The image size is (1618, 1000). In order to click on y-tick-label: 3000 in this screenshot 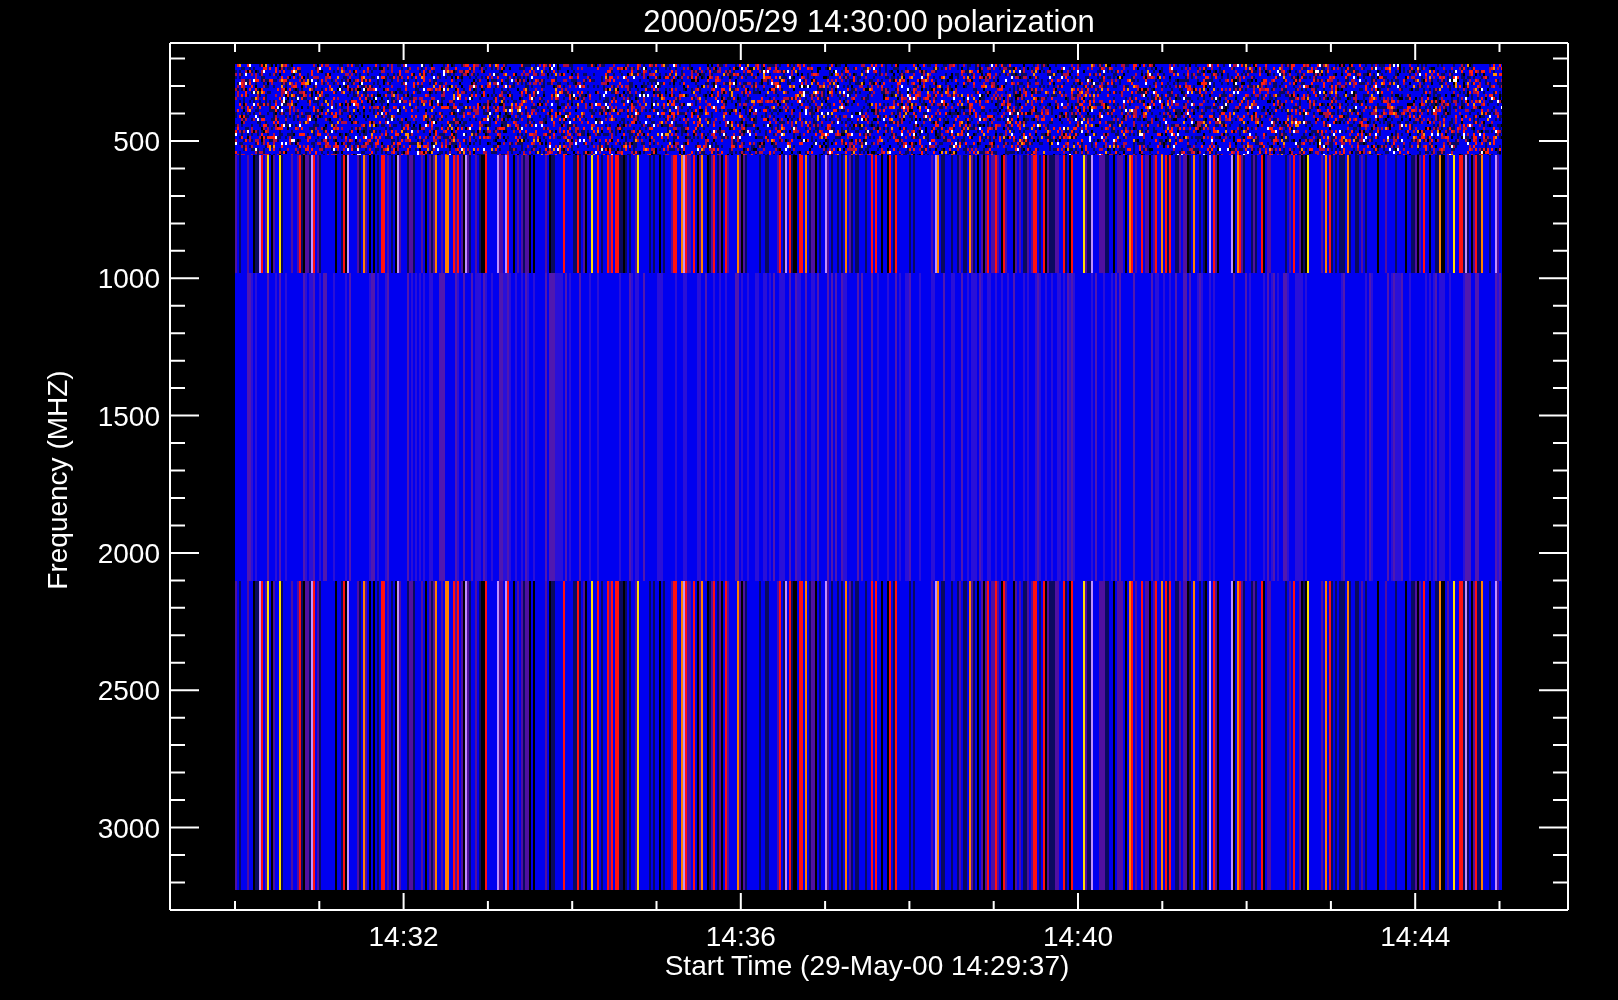, I will do `click(128, 828)`.